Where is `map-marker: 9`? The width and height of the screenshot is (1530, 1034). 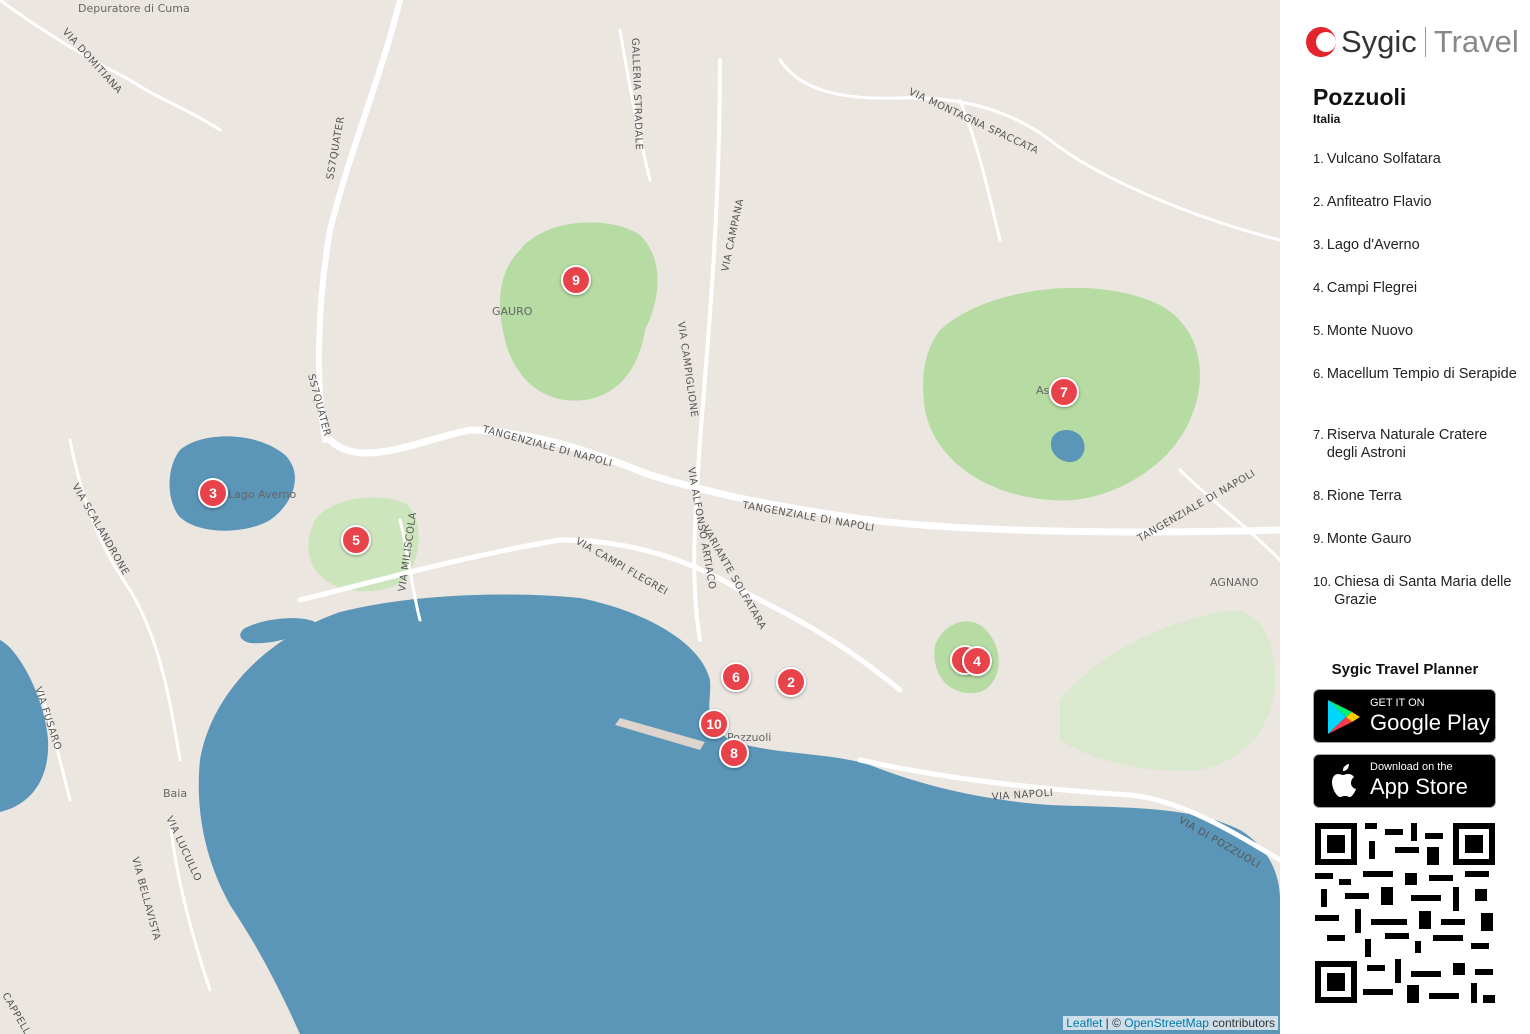
map-marker: 9 is located at coordinates (576, 280).